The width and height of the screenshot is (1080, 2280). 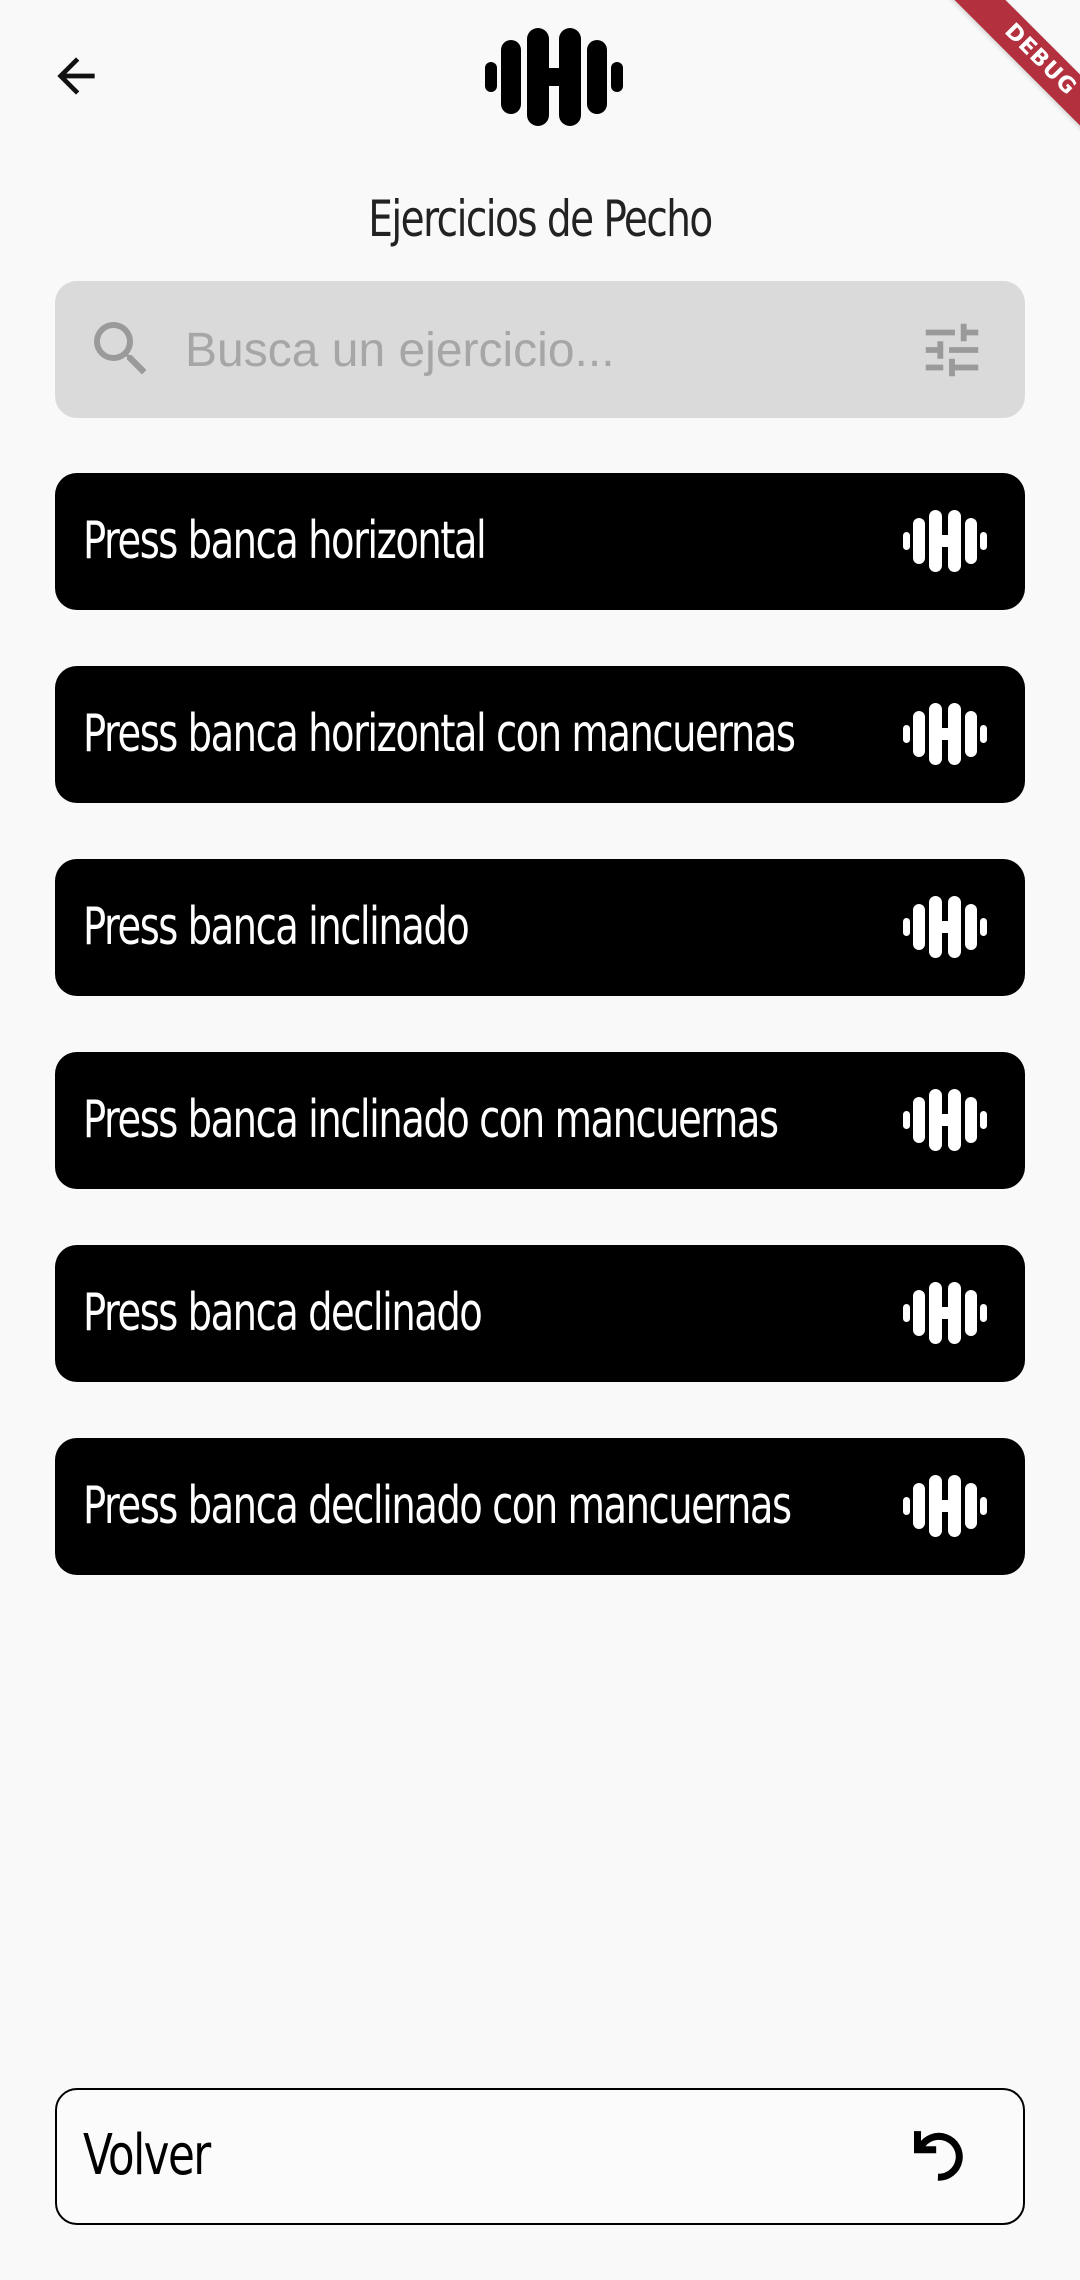 I want to click on search-input, so click(x=505, y=350).